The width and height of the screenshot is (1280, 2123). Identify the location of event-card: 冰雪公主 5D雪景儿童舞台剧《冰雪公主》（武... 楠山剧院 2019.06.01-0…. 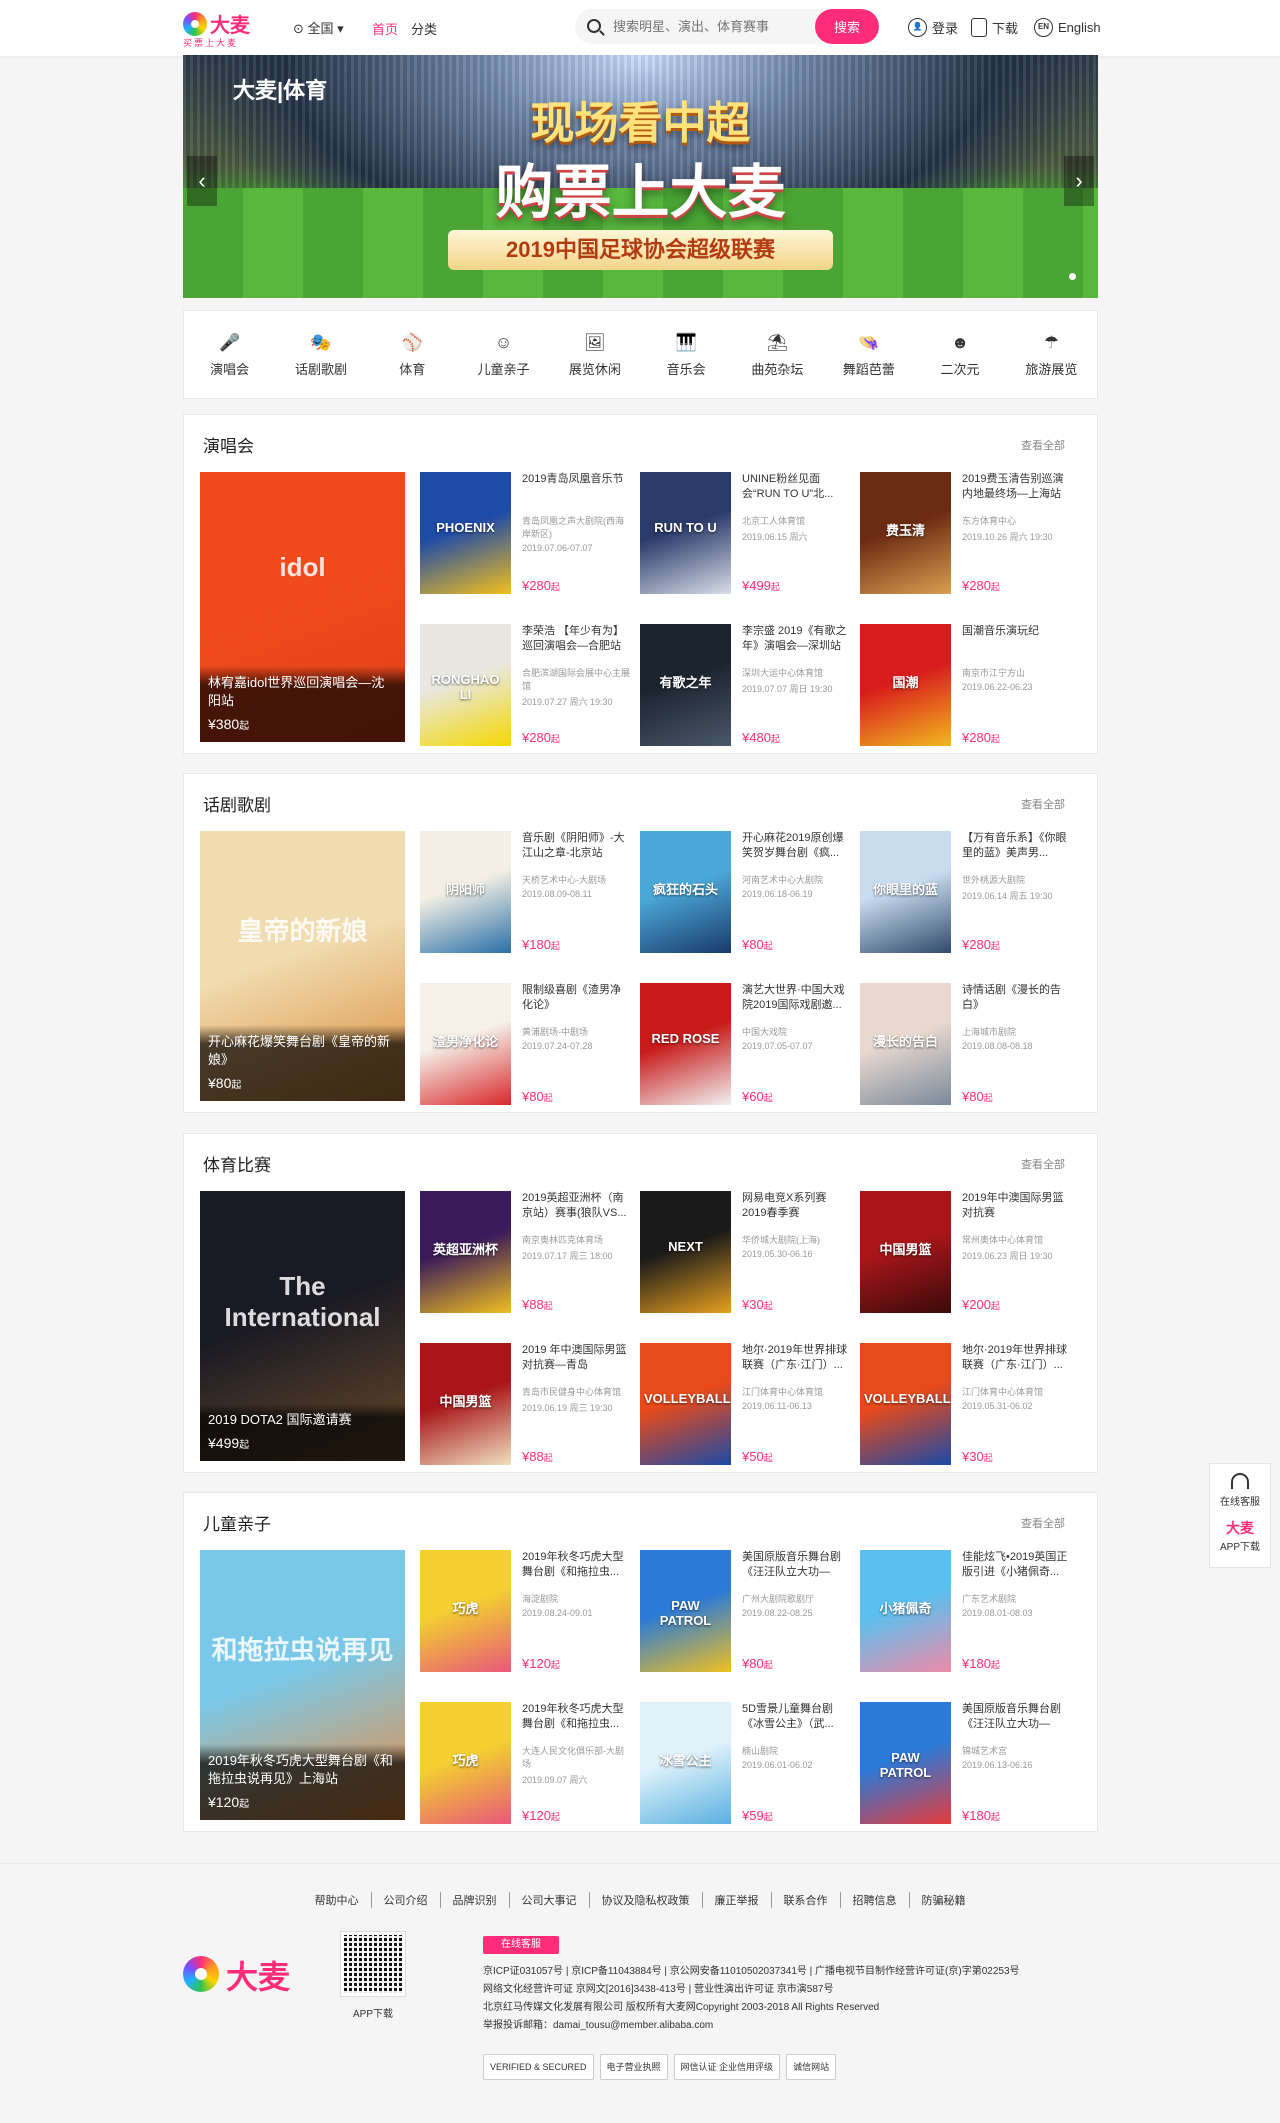
(745, 1763).